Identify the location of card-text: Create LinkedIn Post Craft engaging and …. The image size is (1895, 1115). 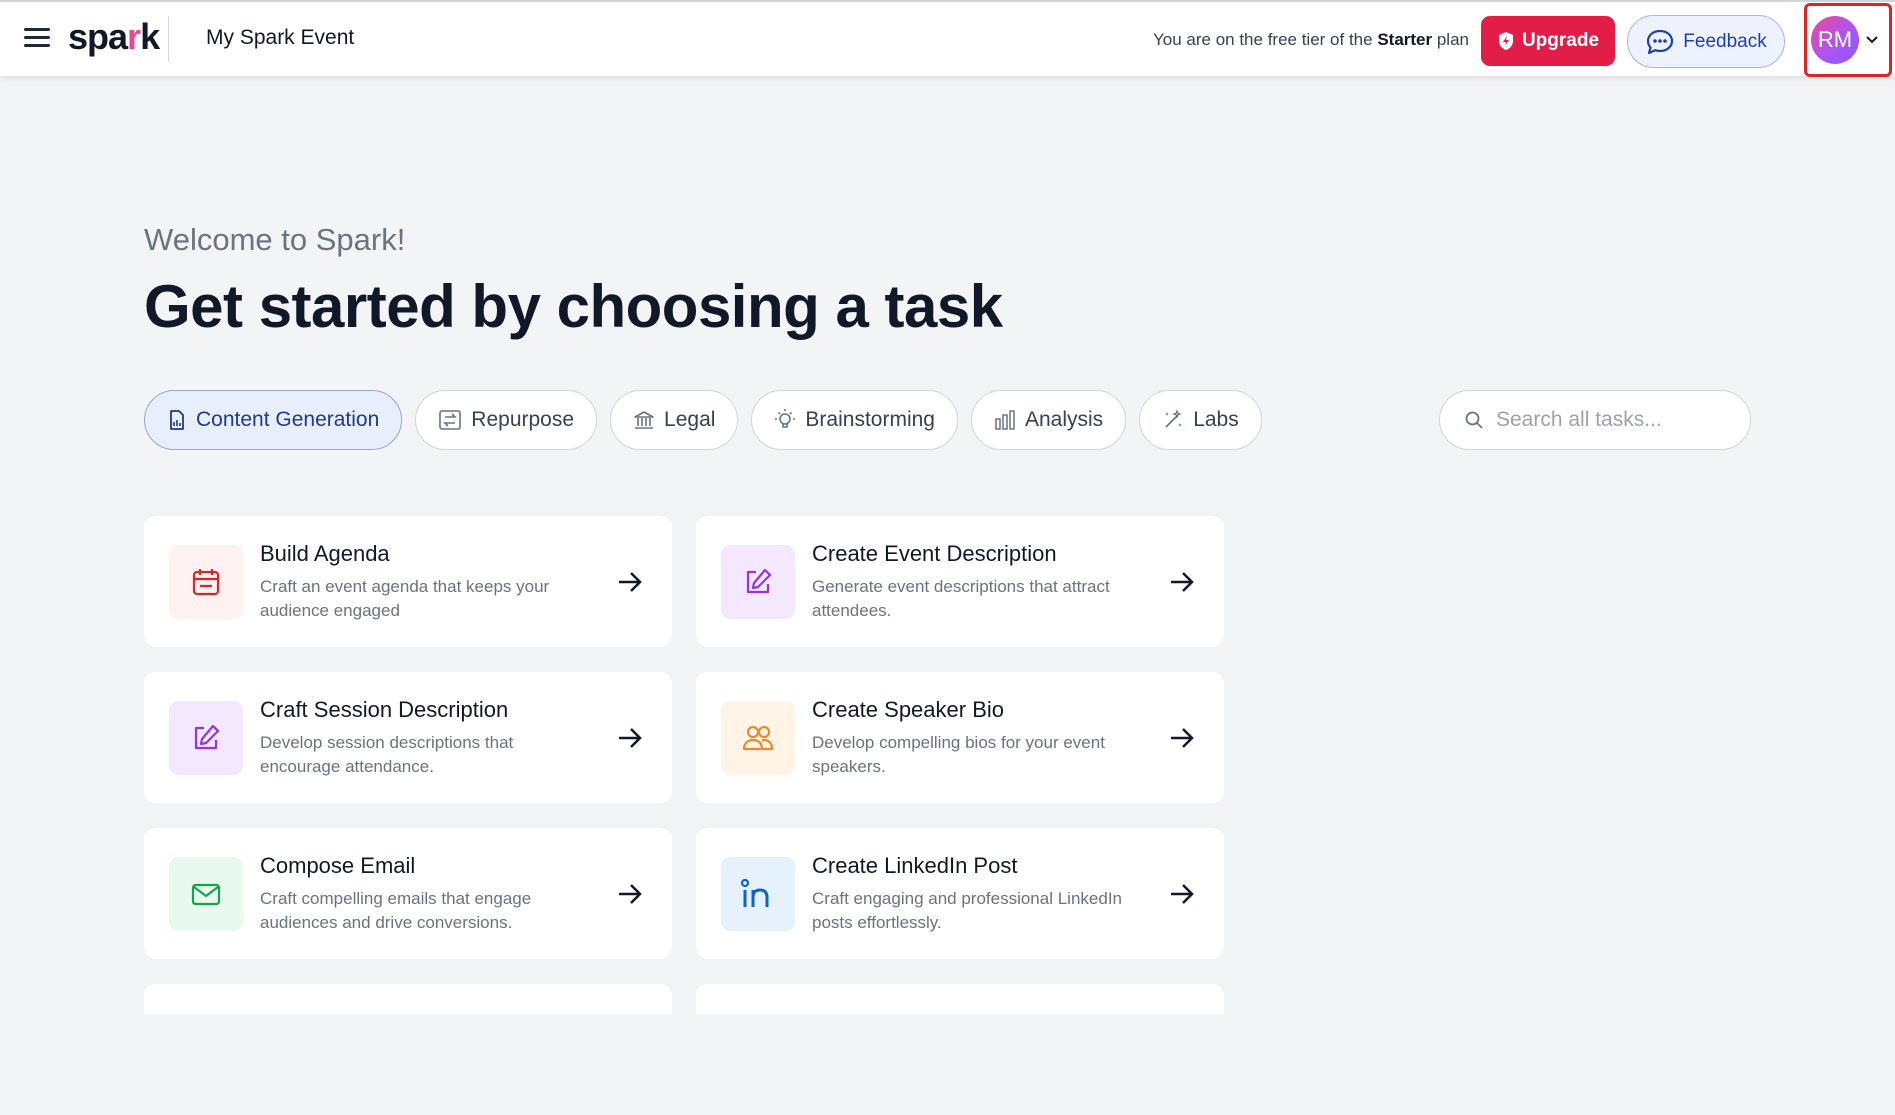
(977, 894).